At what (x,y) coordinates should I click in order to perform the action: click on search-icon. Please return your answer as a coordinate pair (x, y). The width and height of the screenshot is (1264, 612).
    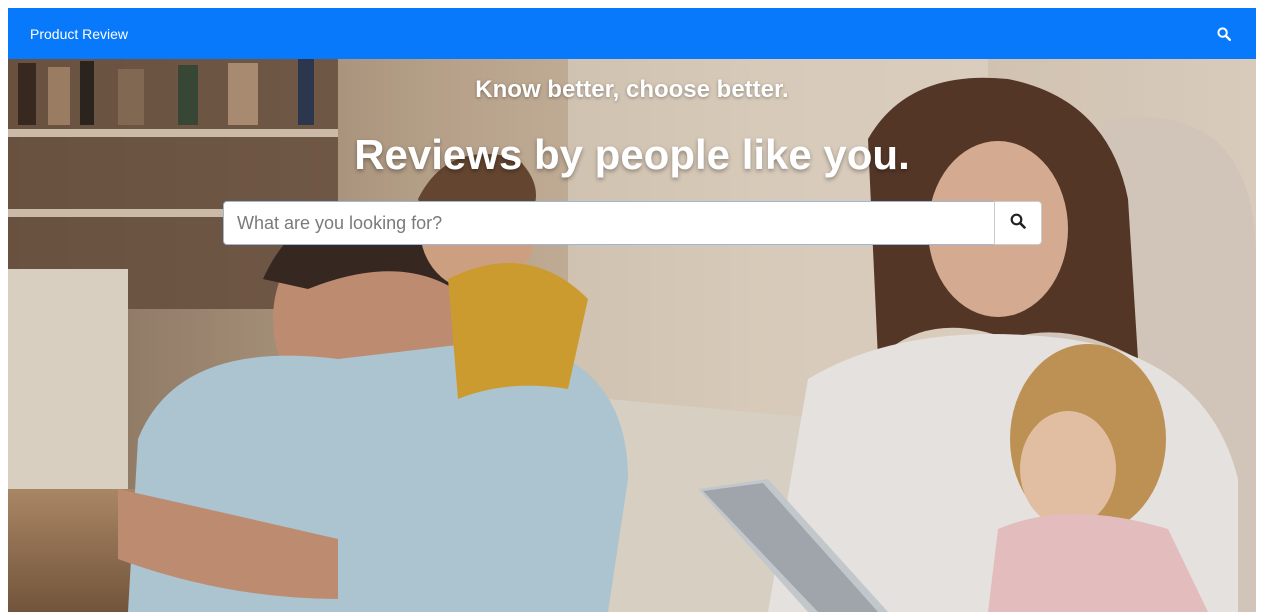
    Looking at the image, I should click on (1018, 223).